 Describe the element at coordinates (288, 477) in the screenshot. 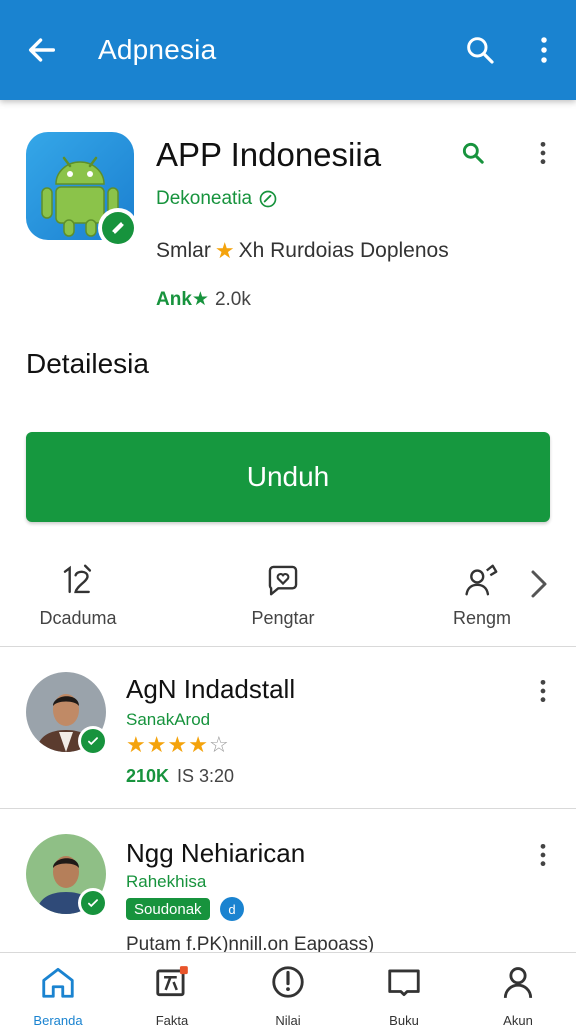

I see `install-button: Unduh` at that location.